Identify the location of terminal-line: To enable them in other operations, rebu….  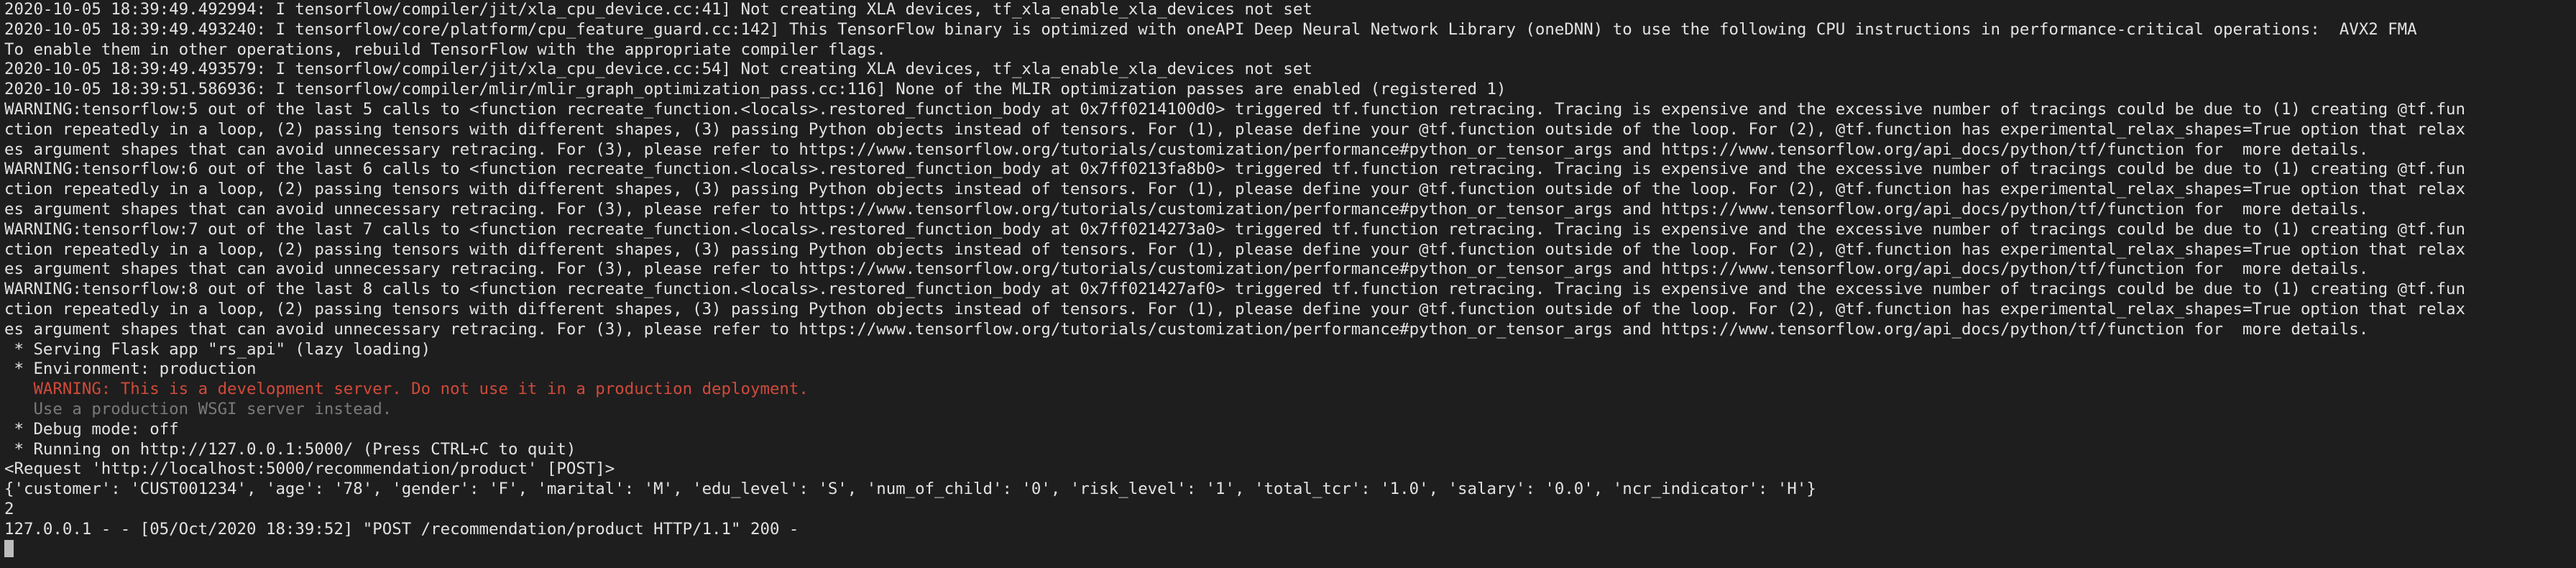
(445, 49).